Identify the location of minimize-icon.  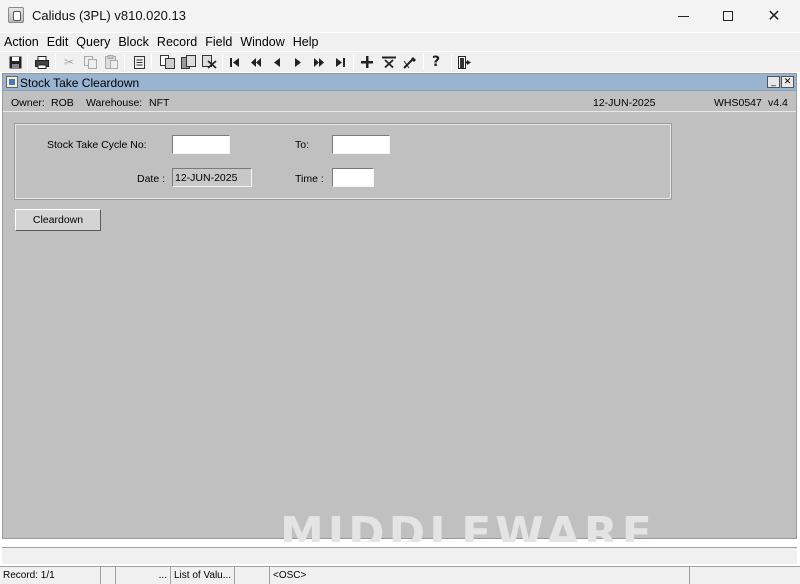
(683, 16).